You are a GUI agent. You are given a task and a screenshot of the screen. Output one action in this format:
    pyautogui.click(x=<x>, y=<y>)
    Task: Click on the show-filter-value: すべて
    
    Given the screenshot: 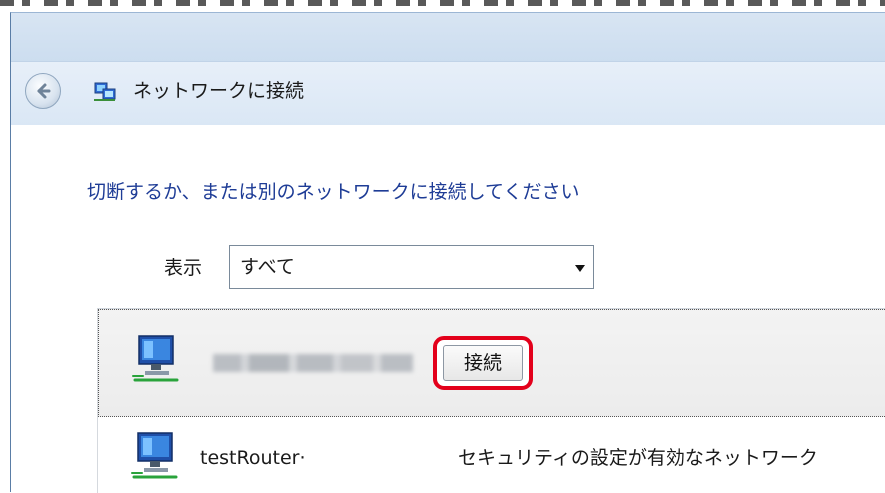 What is the action you would take?
    pyautogui.click(x=267, y=267)
    